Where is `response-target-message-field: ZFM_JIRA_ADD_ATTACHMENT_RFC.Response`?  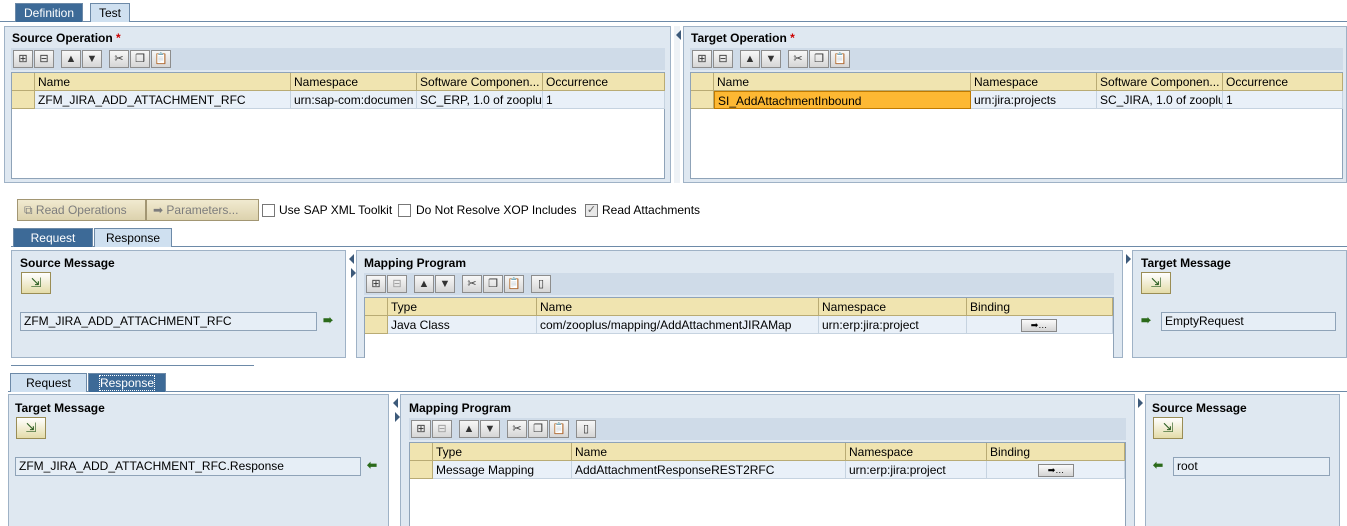 response-target-message-field: ZFM_JIRA_ADD_ATTACHMENT_RFC.Response is located at coordinates (188, 466).